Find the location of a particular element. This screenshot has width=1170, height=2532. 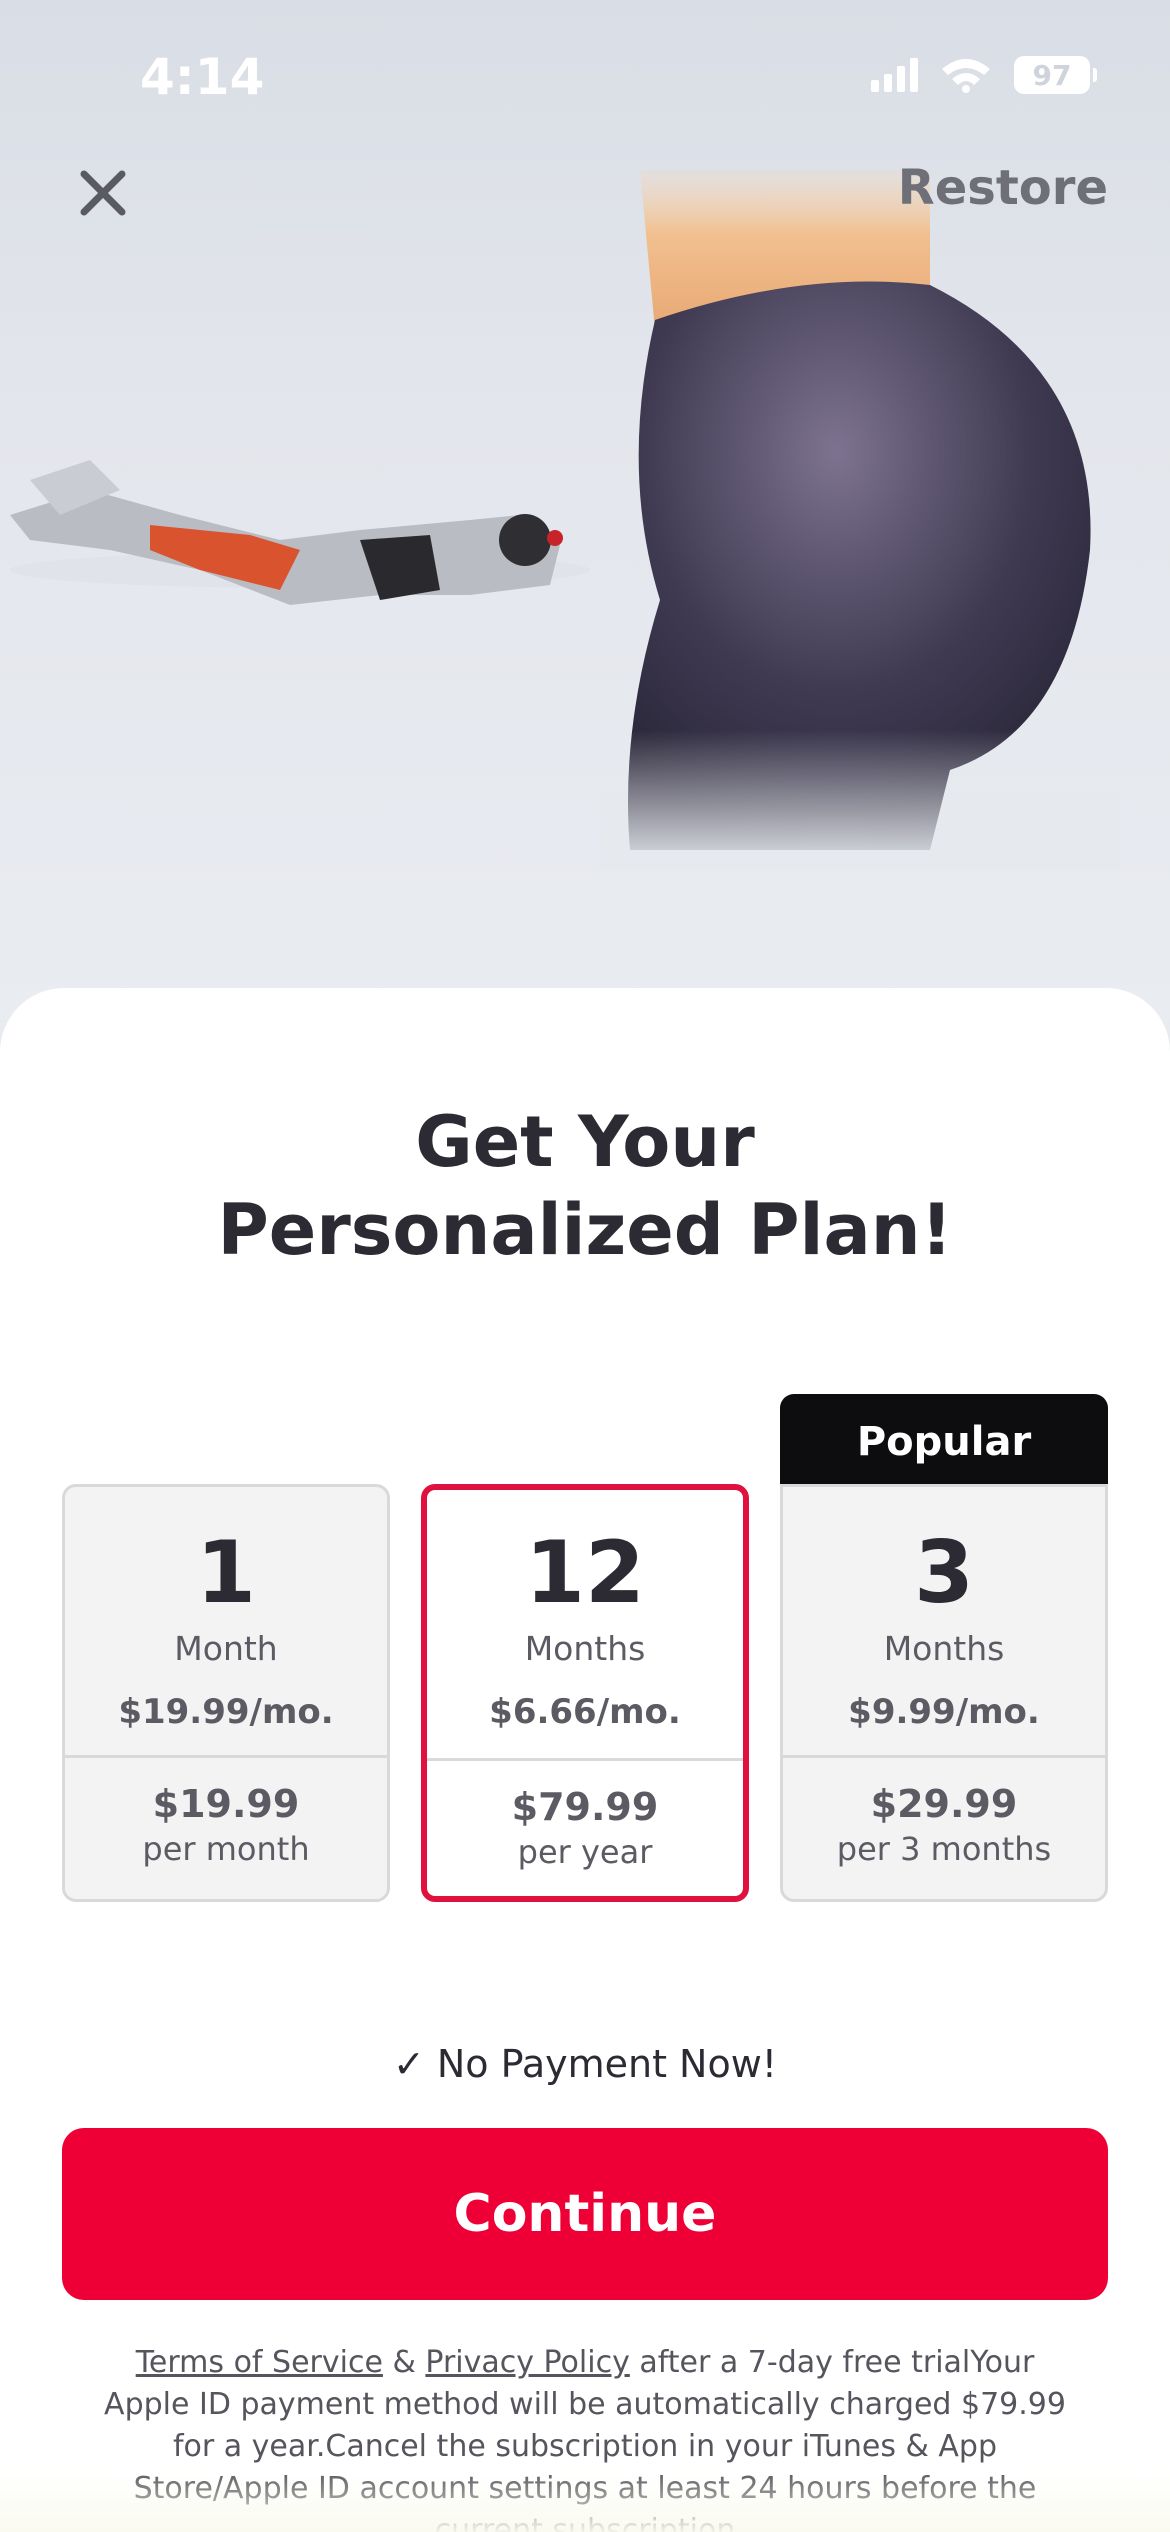

page-title: Get Your Personalized Plan! is located at coordinates (585, 1186).